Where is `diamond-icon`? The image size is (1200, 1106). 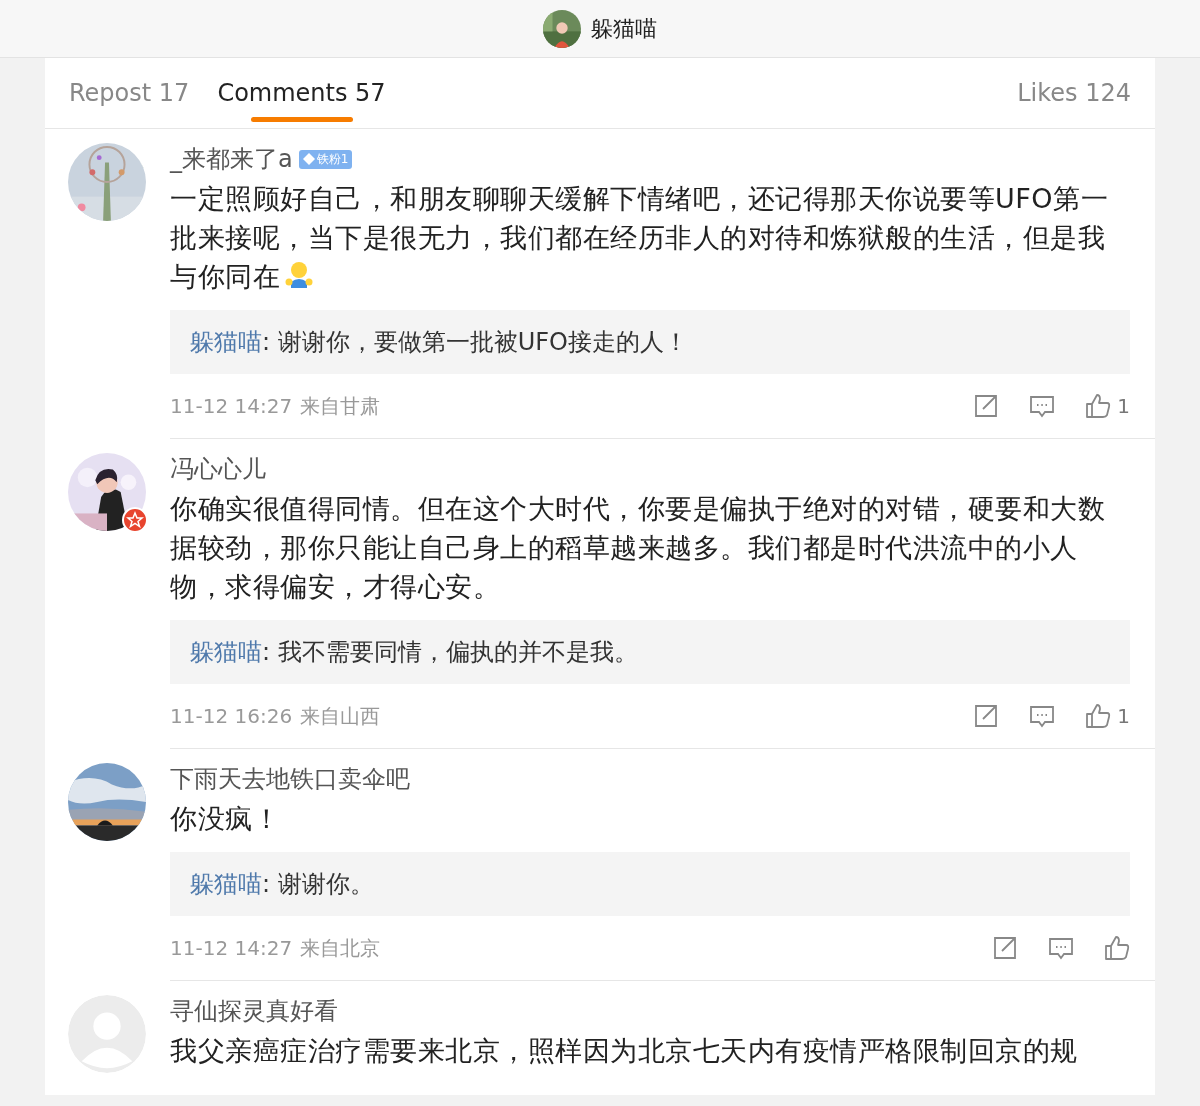 diamond-icon is located at coordinates (308, 159).